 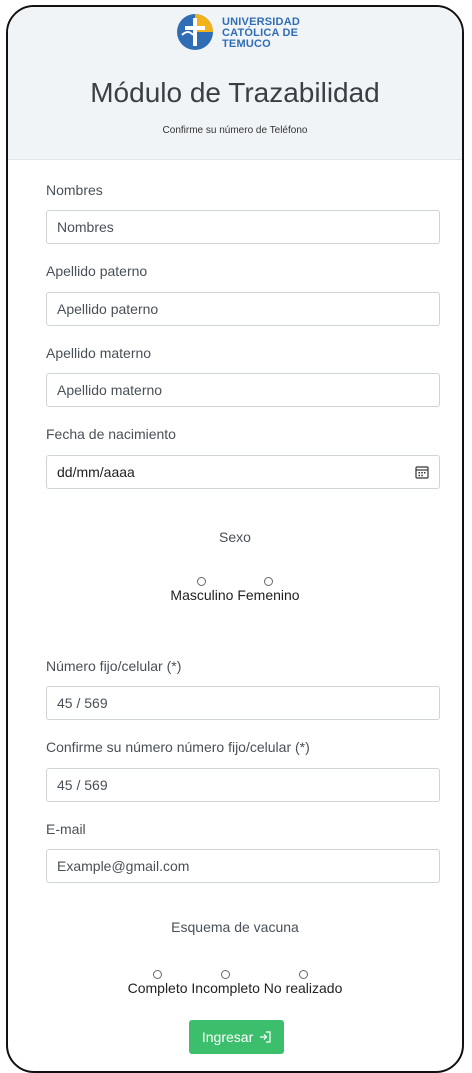 I want to click on email-label: E-mail, so click(x=66, y=829).